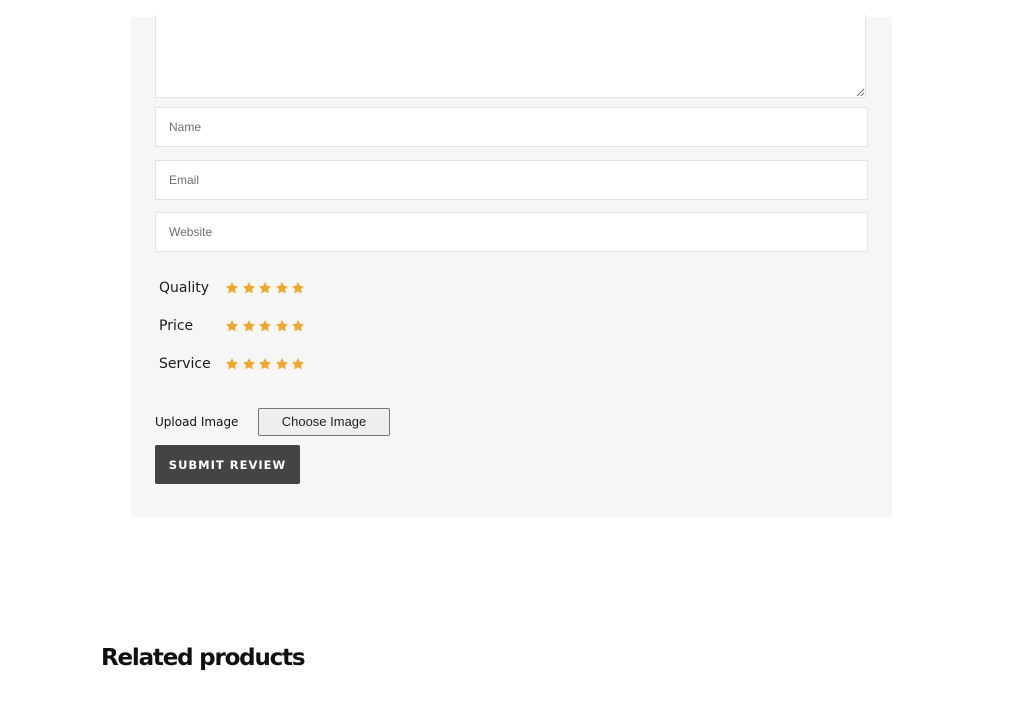 The height and width of the screenshot is (723, 1024). Describe the element at coordinates (197, 422) in the screenshot. I see `upload-image-label: Upload Image` at that location.